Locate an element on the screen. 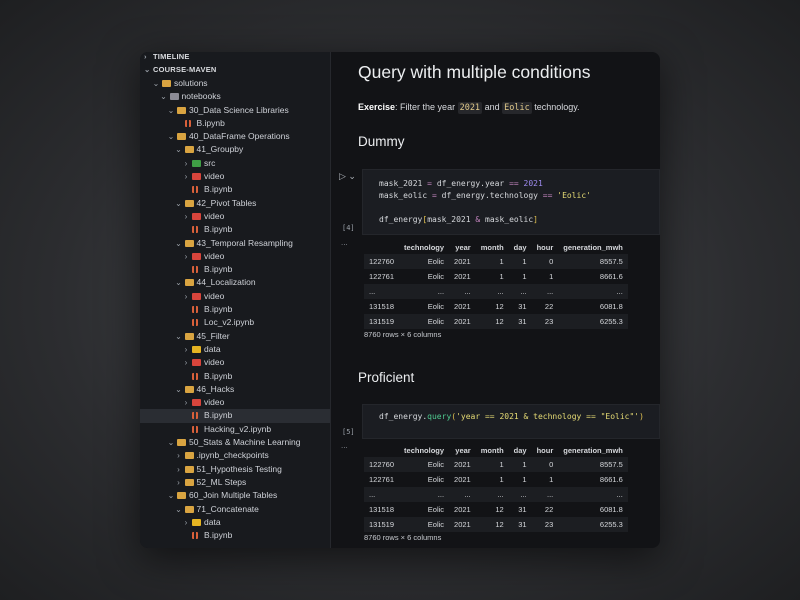  tree-item: ⌄ 46_Hacks is located at coordinates (235, 389).